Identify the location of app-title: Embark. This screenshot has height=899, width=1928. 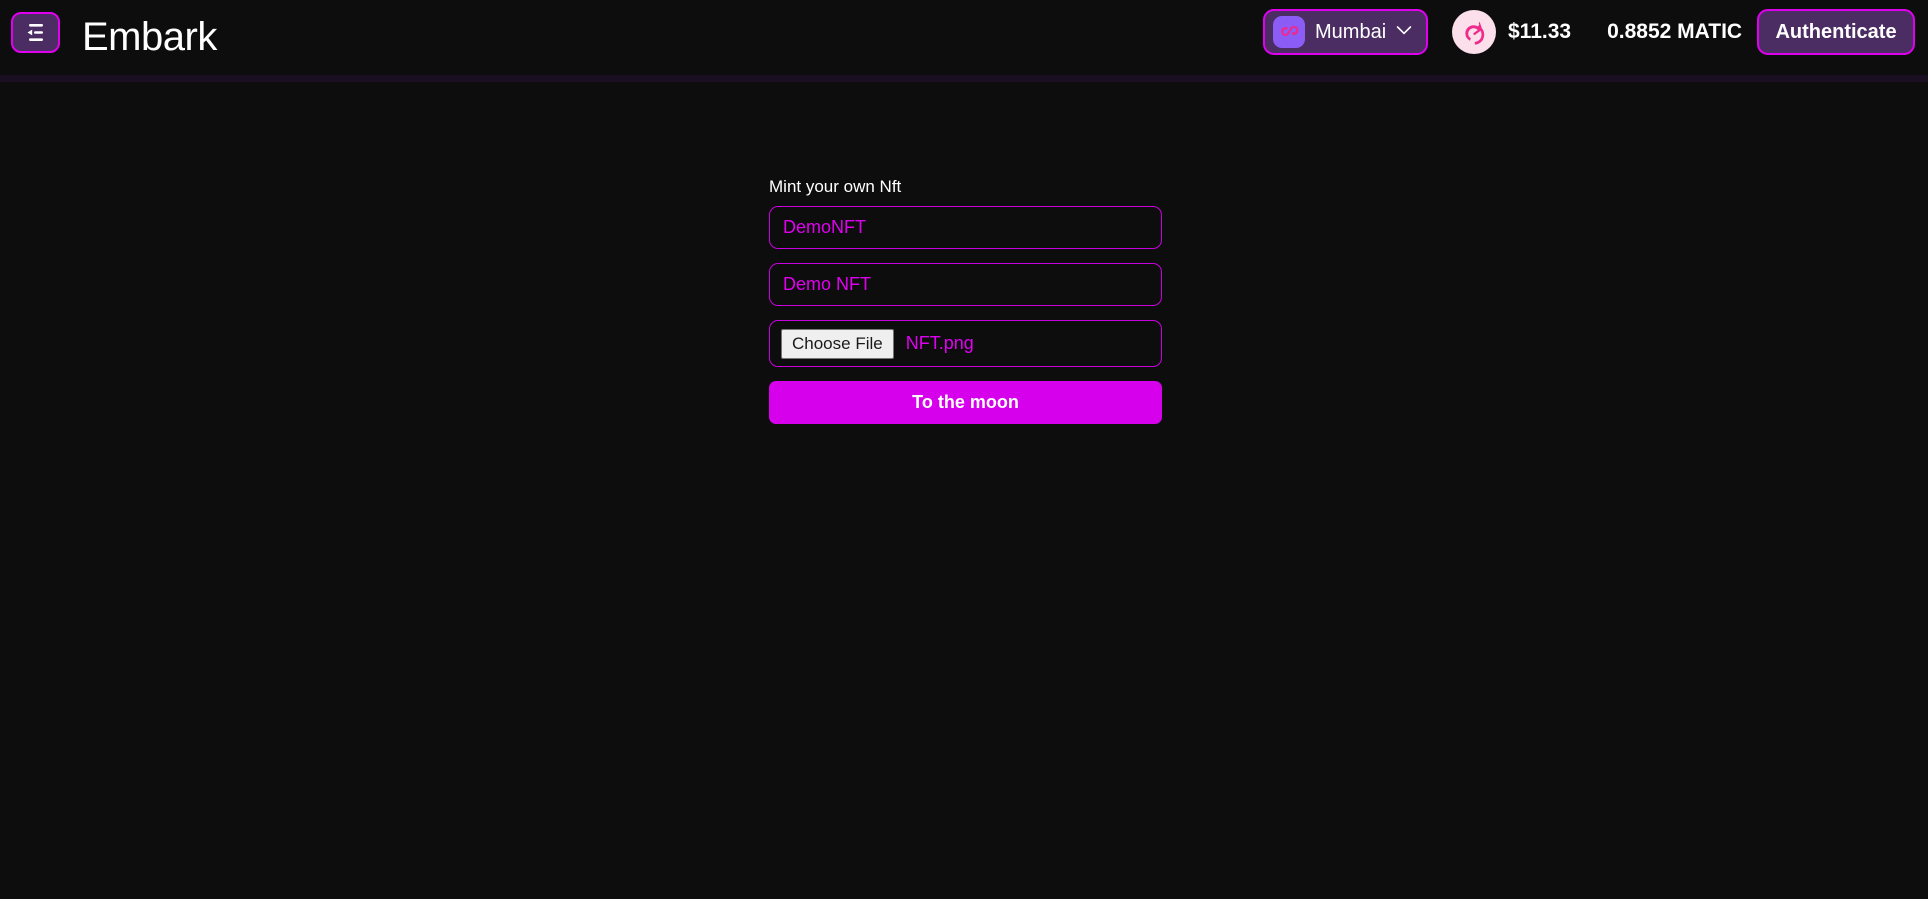
(149, 37).